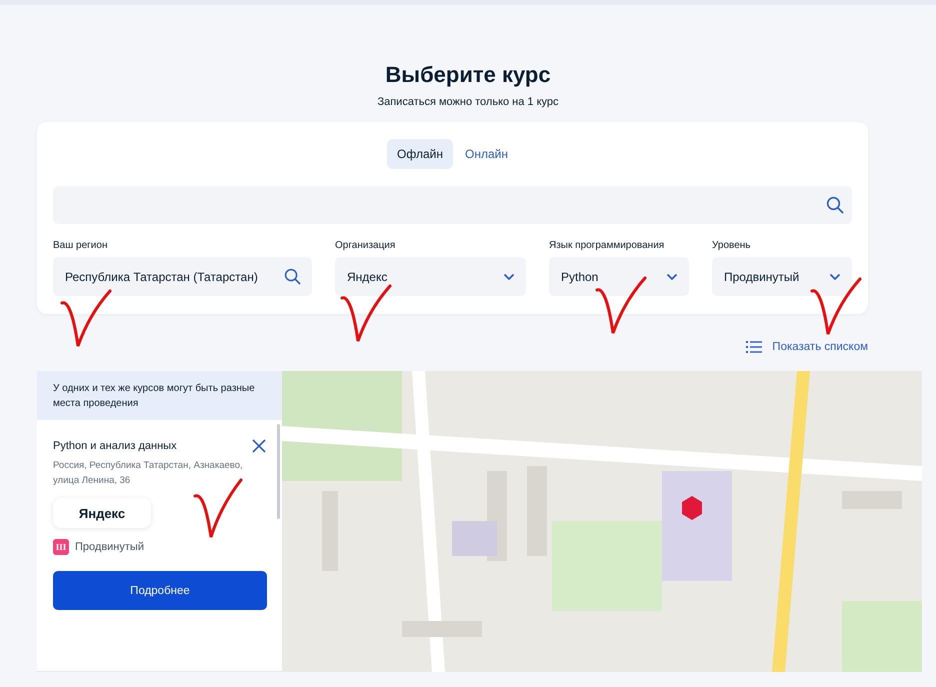  Describe the element at coordinates (259, 446) in the screenshot. I see `close-icon` at that location.